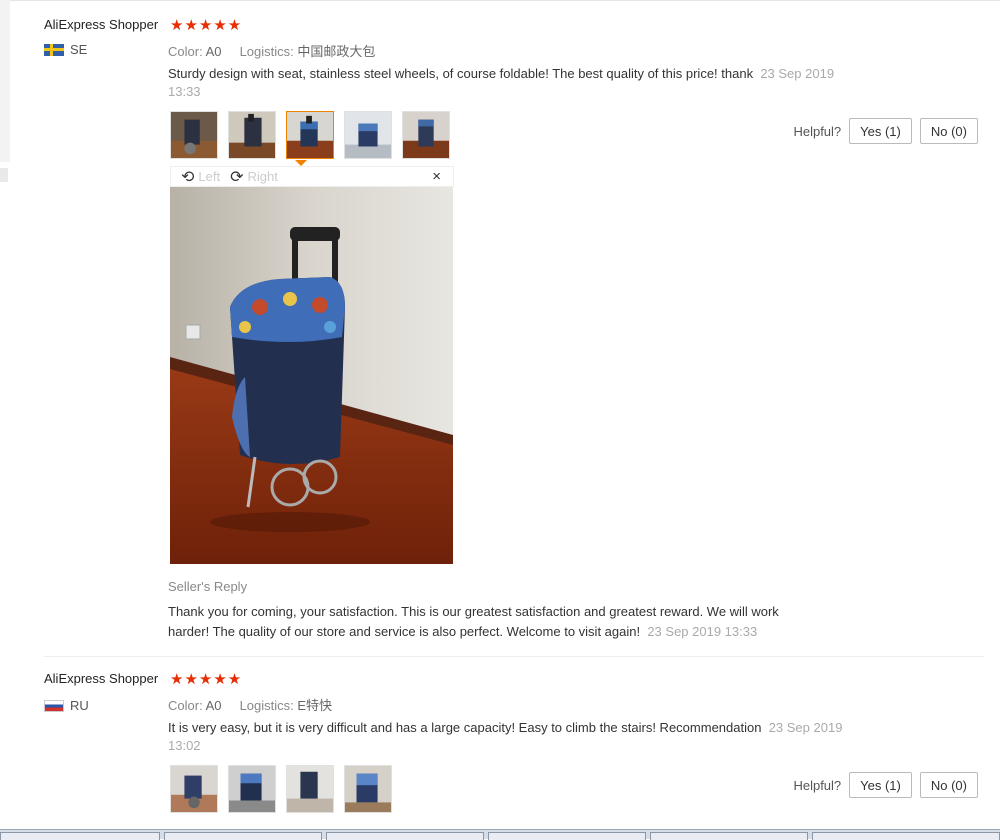 The height and width of the screenshot is (840, 1000). I want to click on reviewer-country: RU, so click(66, 705).